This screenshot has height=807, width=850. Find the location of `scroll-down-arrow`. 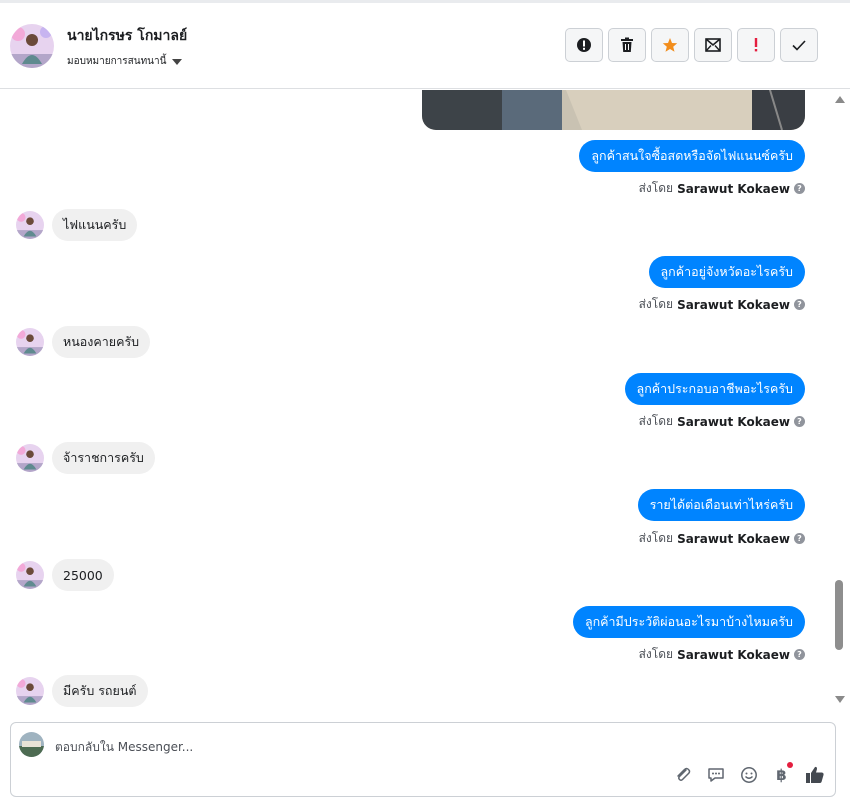

scroll-down-arrow is located at coordinates (840, 699).